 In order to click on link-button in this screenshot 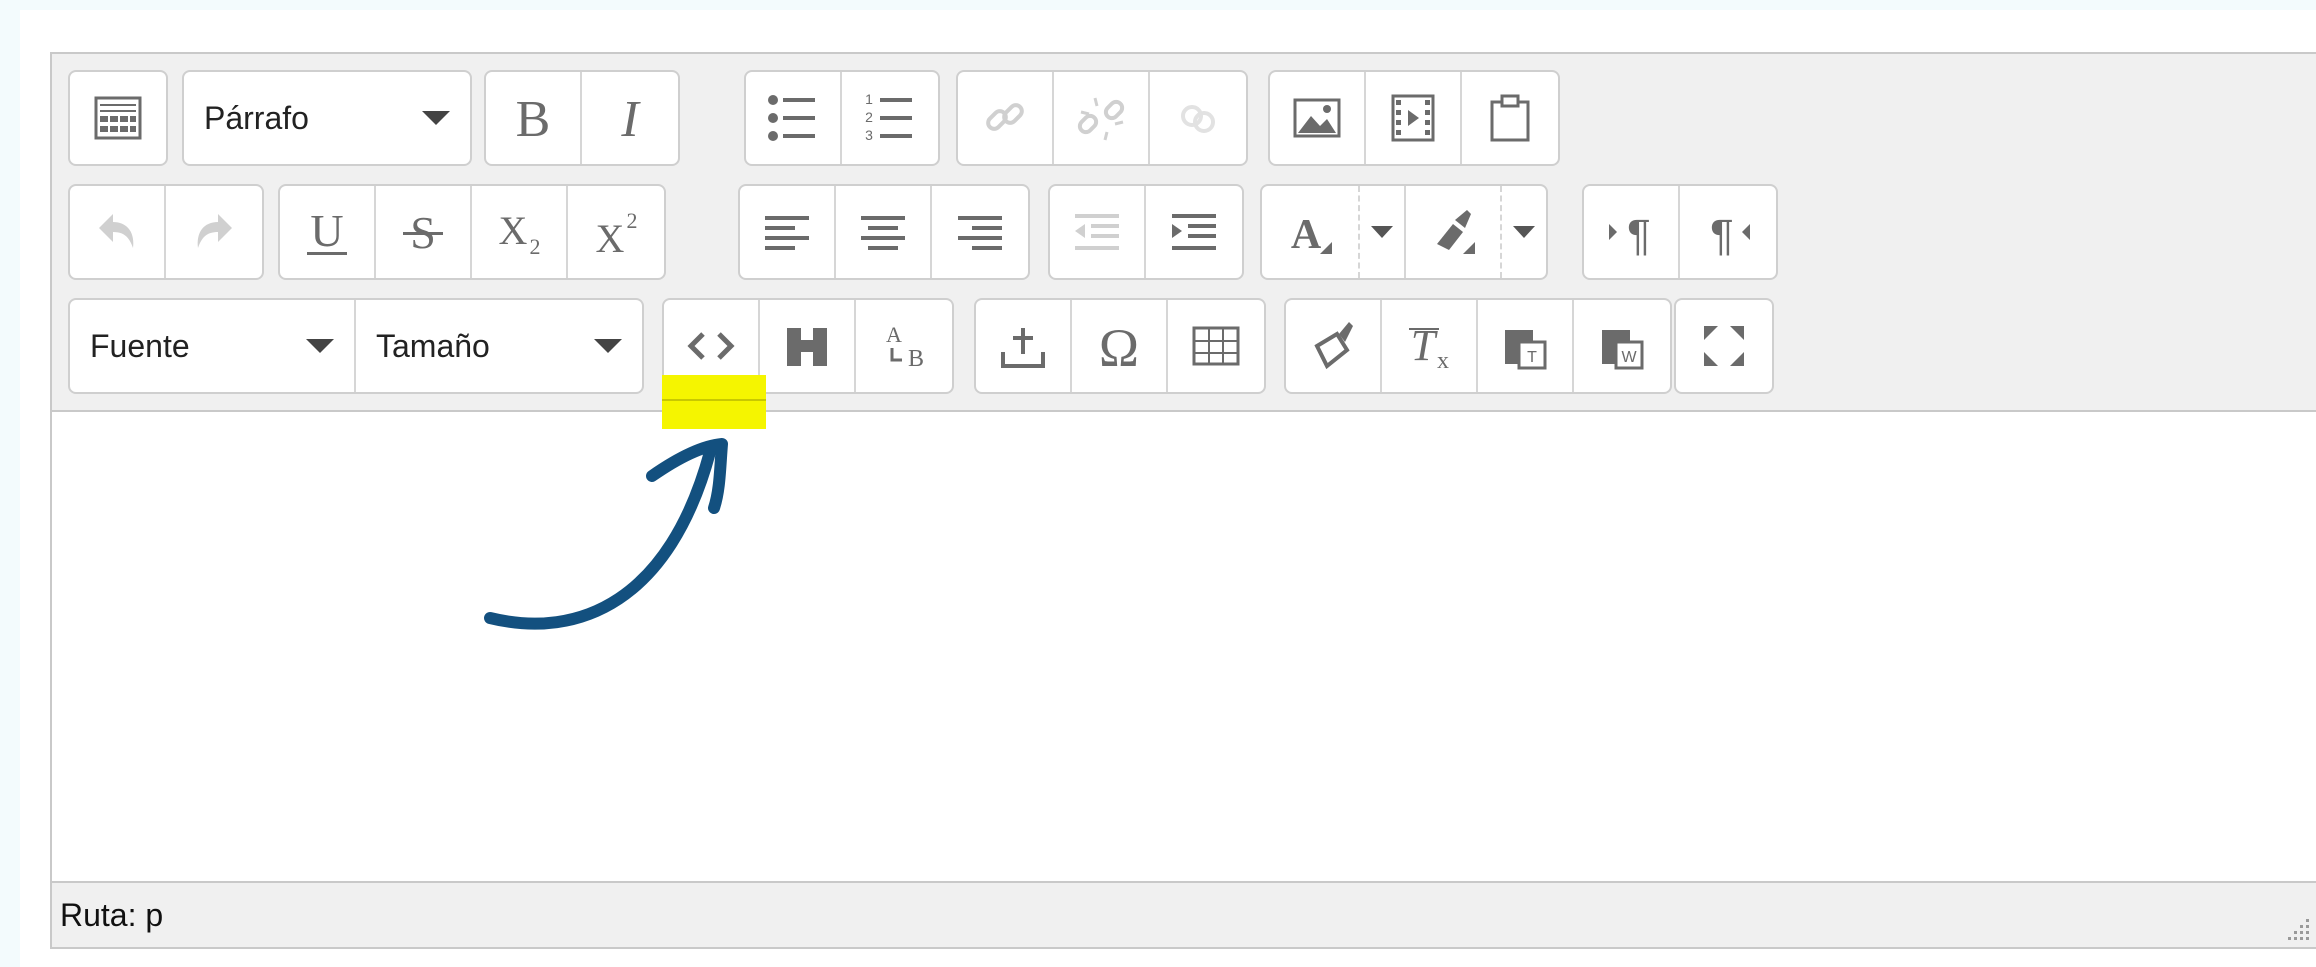, I will do `click(1006, 118)`.